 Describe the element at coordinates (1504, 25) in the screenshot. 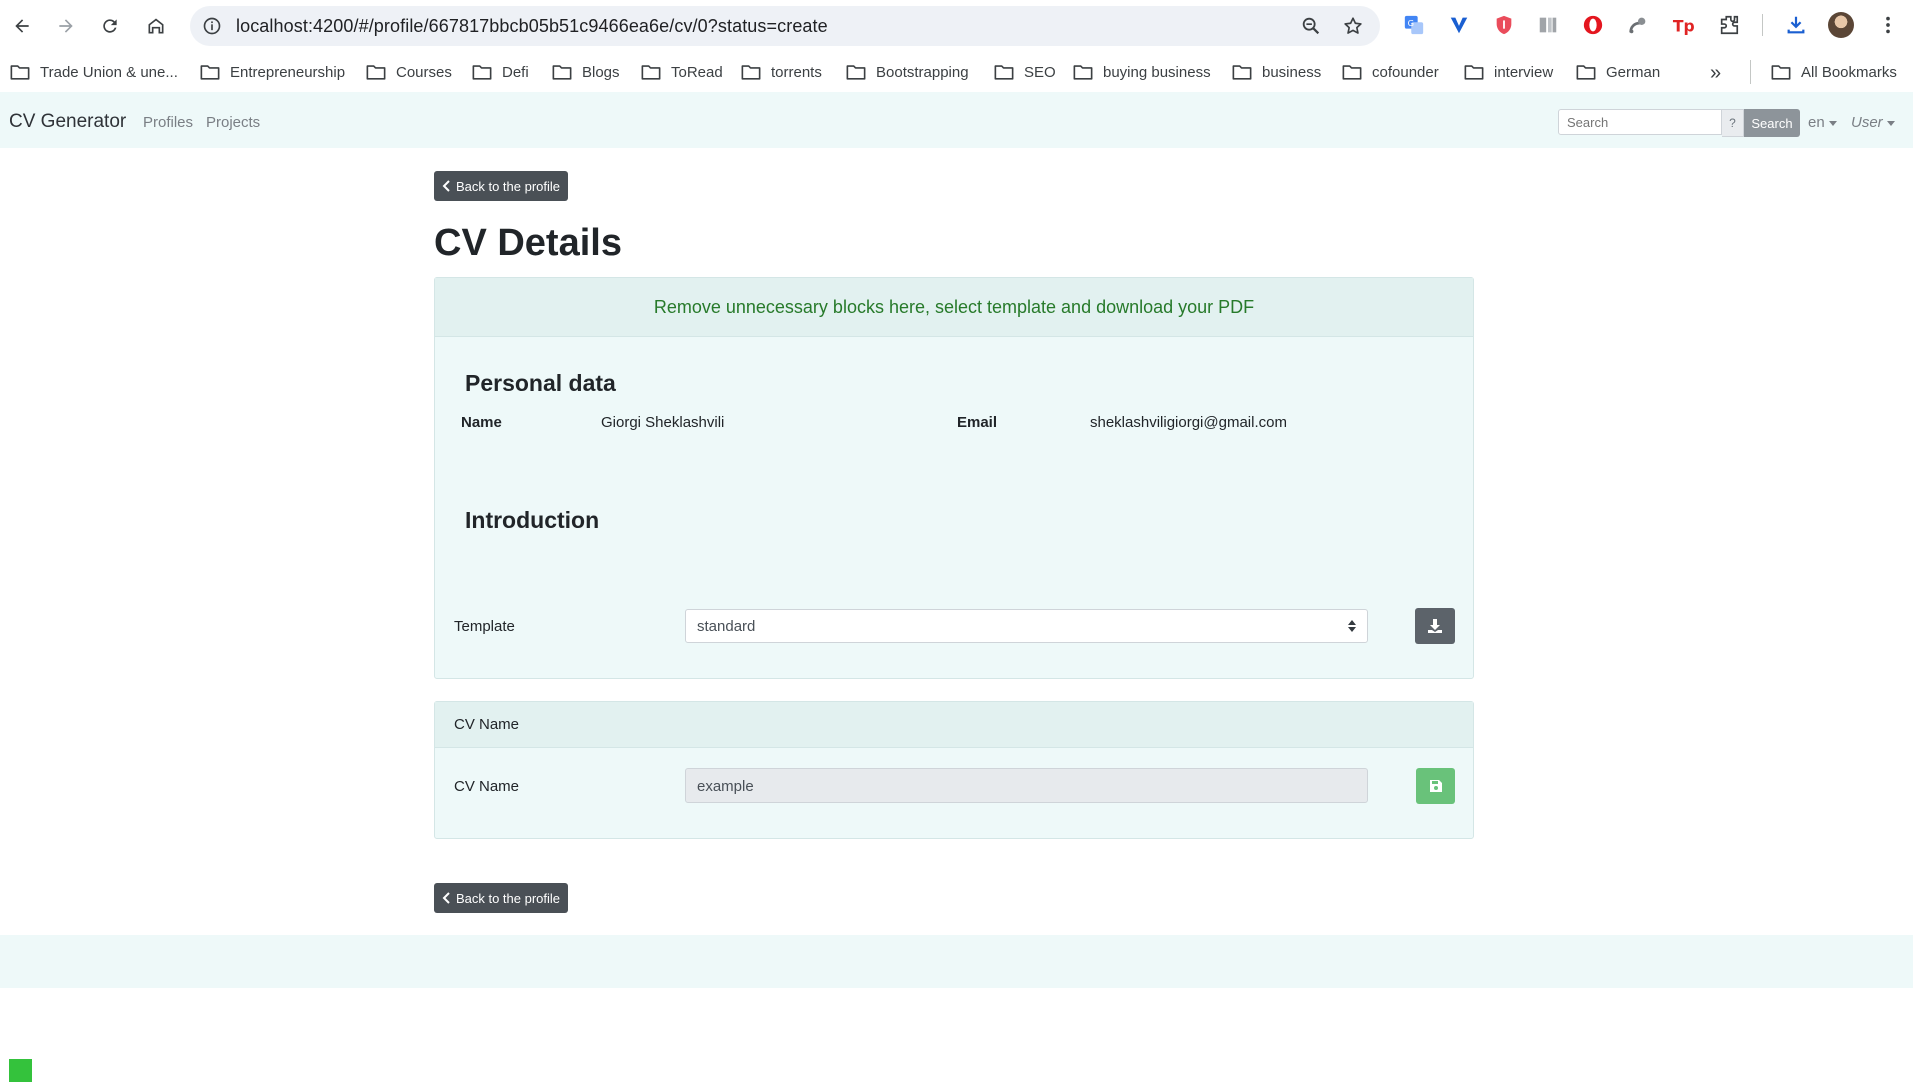

I see `shield-extension-icon` at that location.